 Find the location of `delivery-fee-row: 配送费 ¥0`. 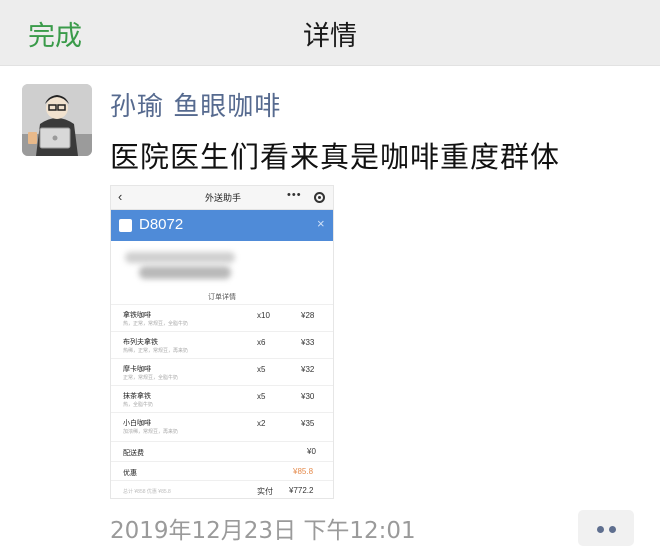

delivery-fee-row: 配送费 ¥0 is located at coordinates (222, 451).